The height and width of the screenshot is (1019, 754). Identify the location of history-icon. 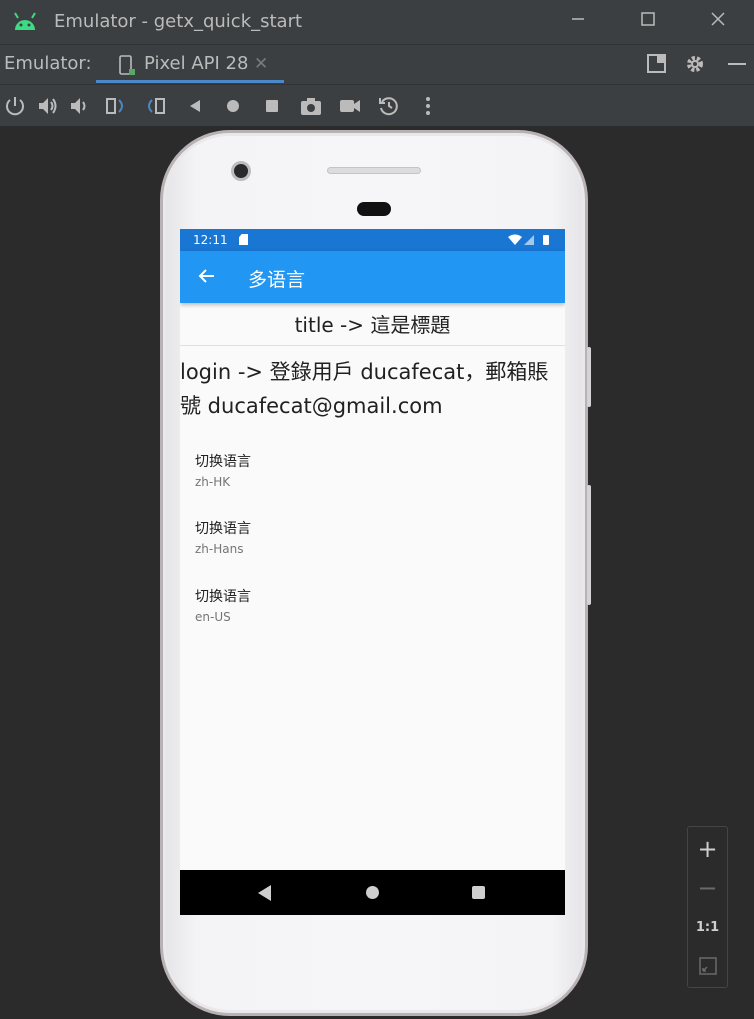
(388, 106).